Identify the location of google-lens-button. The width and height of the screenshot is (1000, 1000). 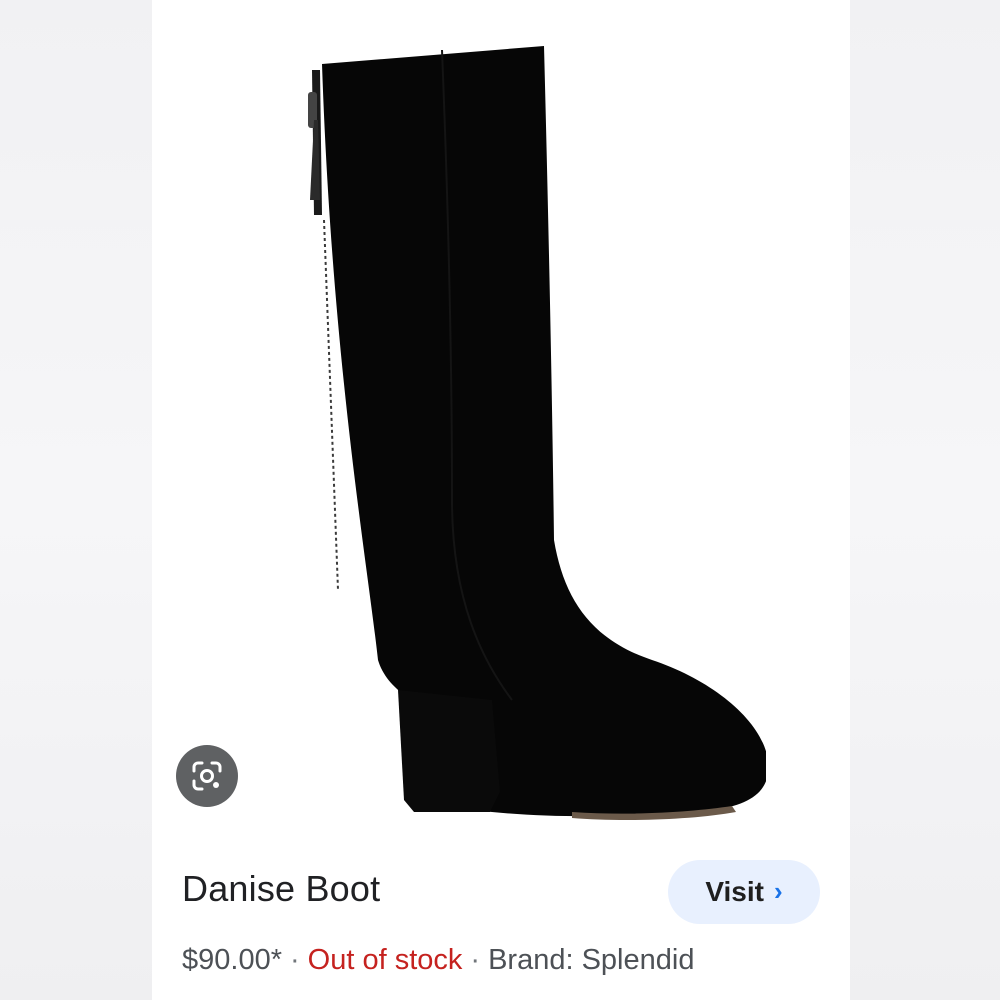
(207, 776).